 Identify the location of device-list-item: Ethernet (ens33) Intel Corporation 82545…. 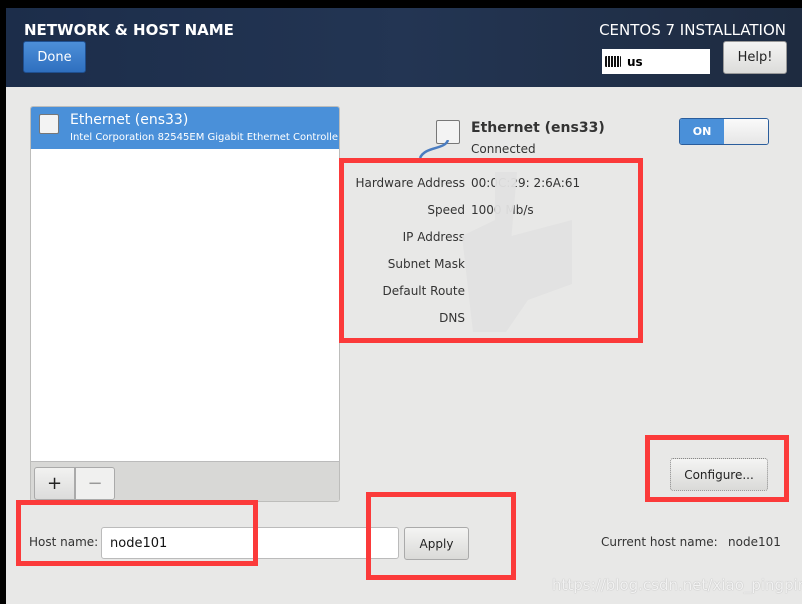
(185, 128).